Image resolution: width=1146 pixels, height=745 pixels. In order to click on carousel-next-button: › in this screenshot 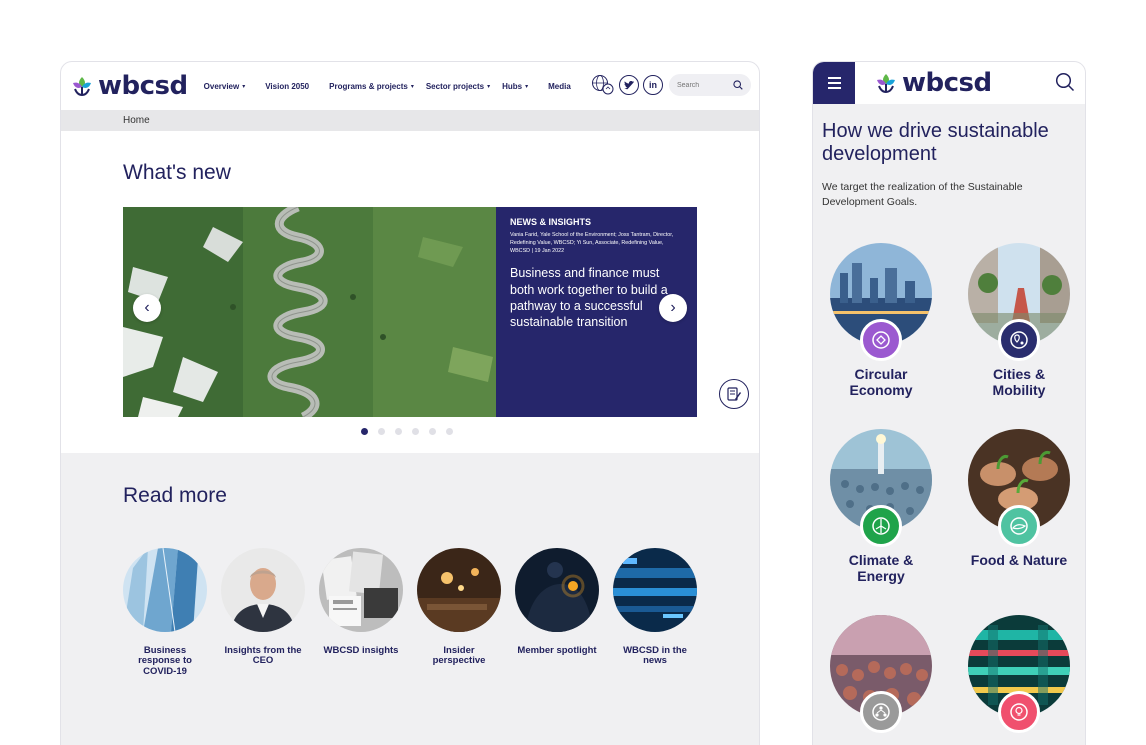, I will do `click(673, 308)`.